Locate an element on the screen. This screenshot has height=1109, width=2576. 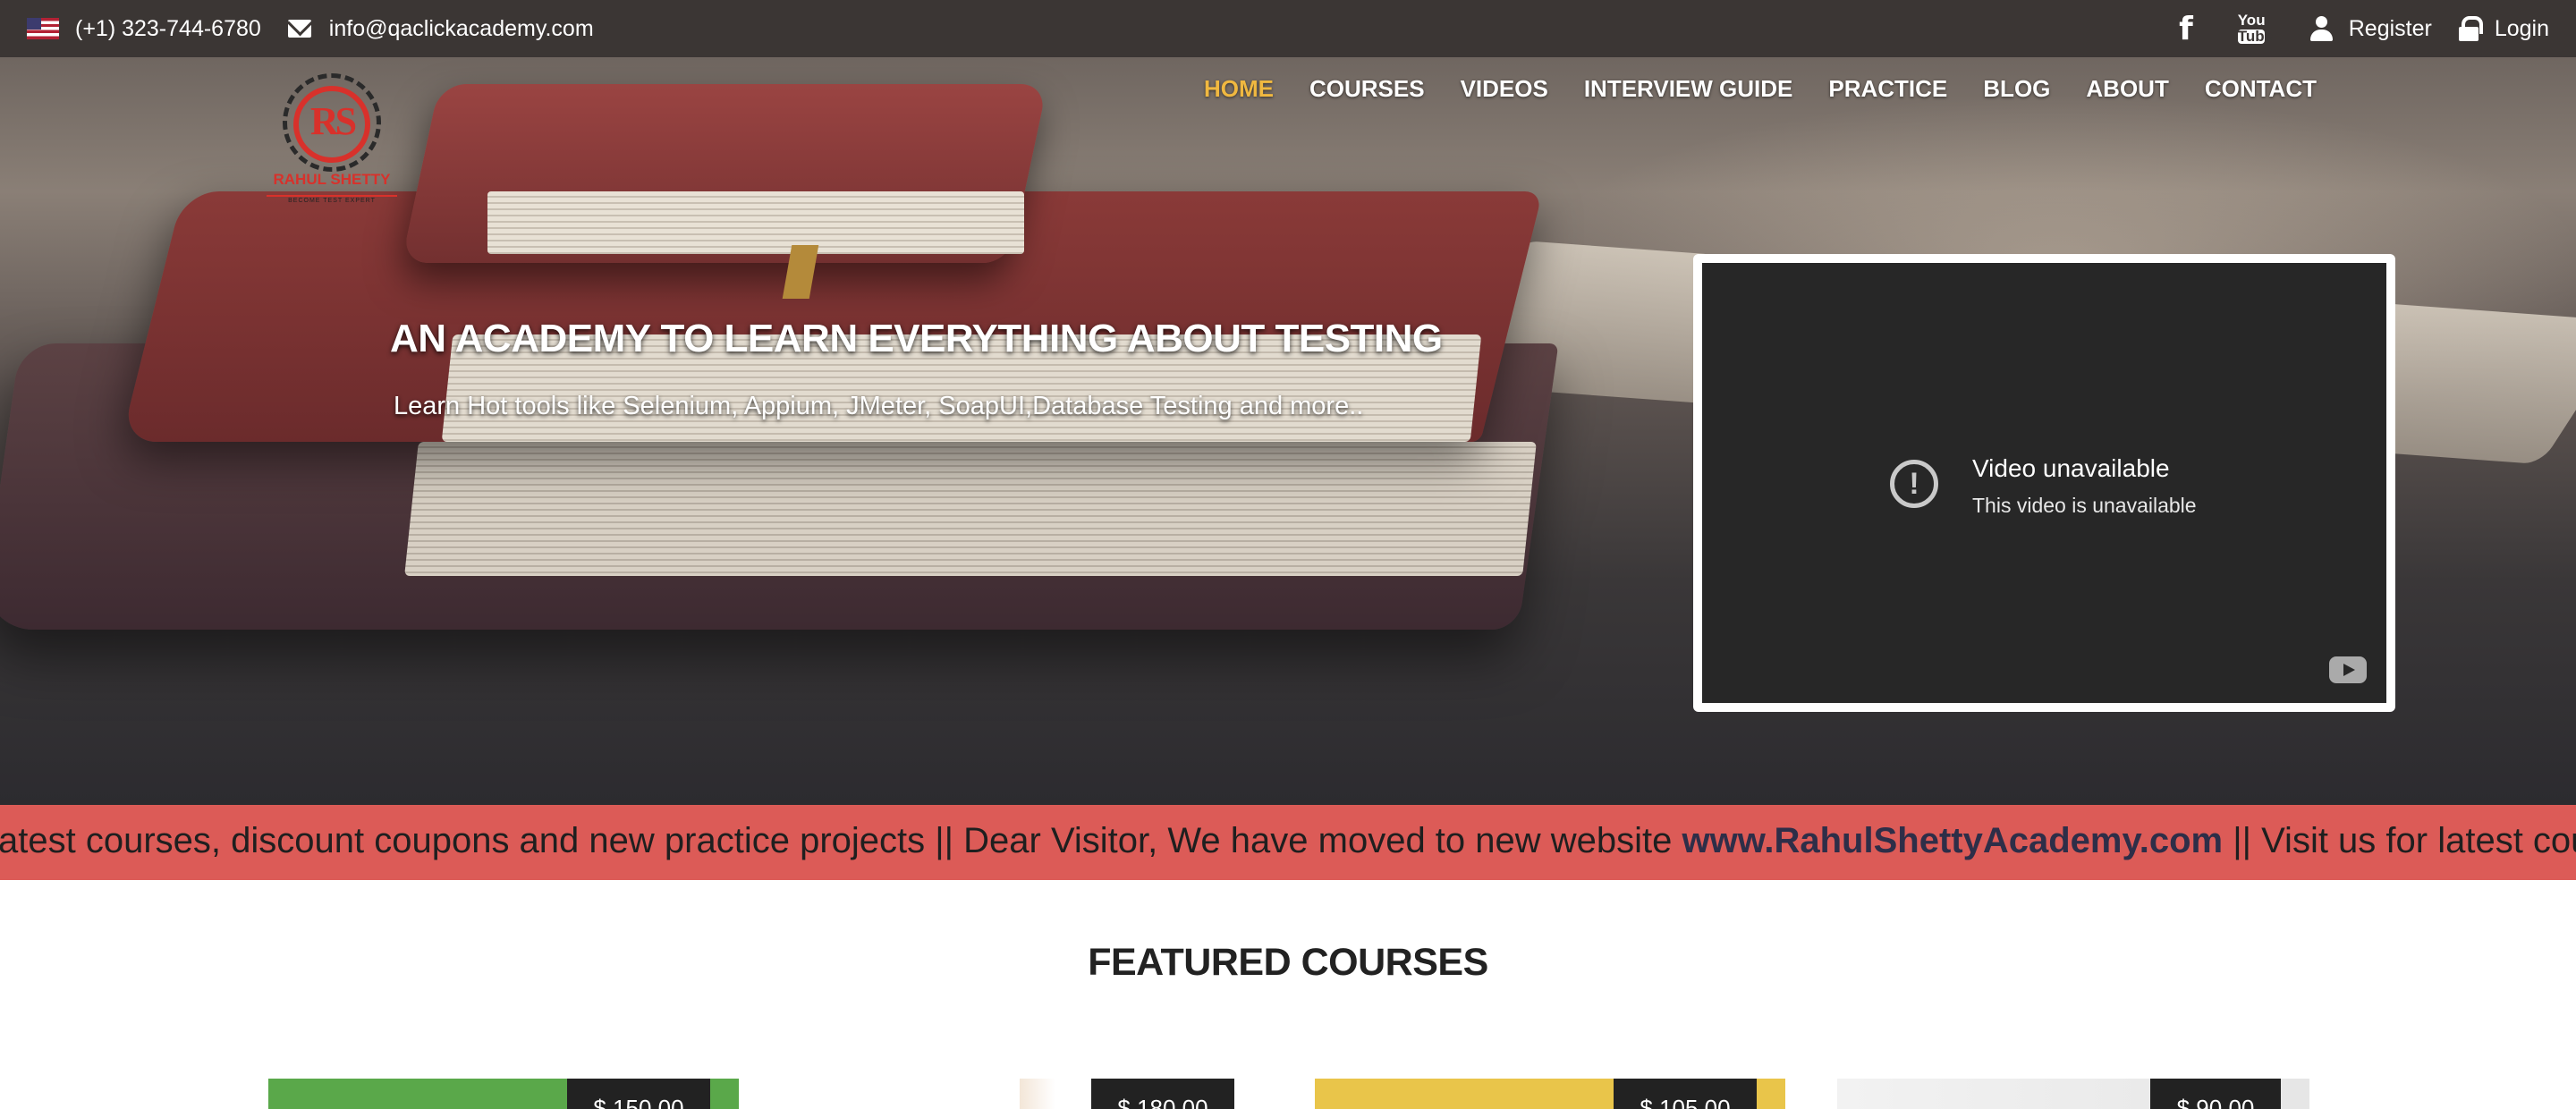
course-card: $ 105.00 is located at coordinates (1550, 1094).